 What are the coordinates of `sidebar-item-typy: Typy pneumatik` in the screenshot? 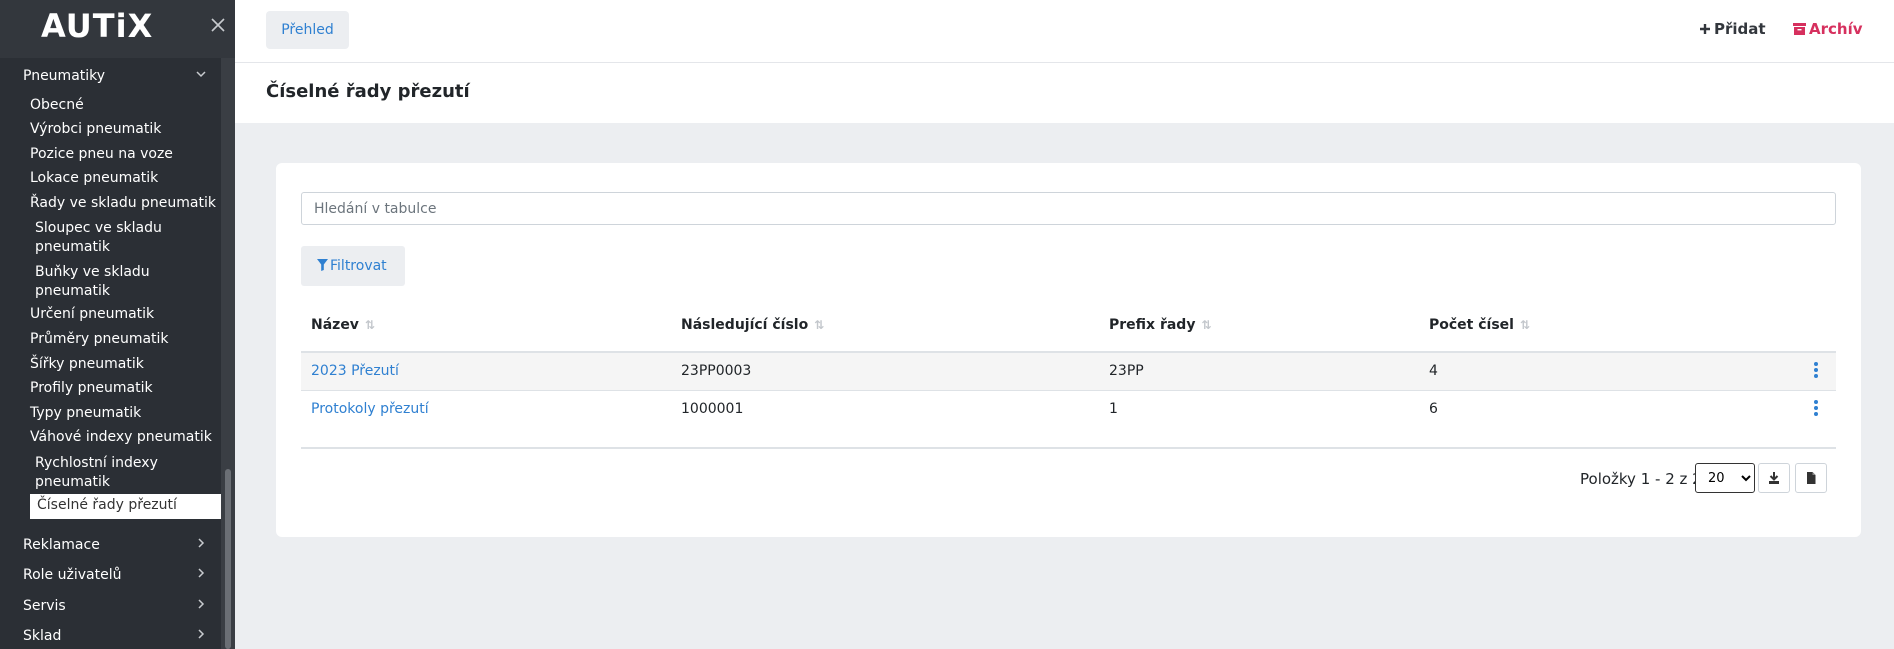 It's located at (125, 413).